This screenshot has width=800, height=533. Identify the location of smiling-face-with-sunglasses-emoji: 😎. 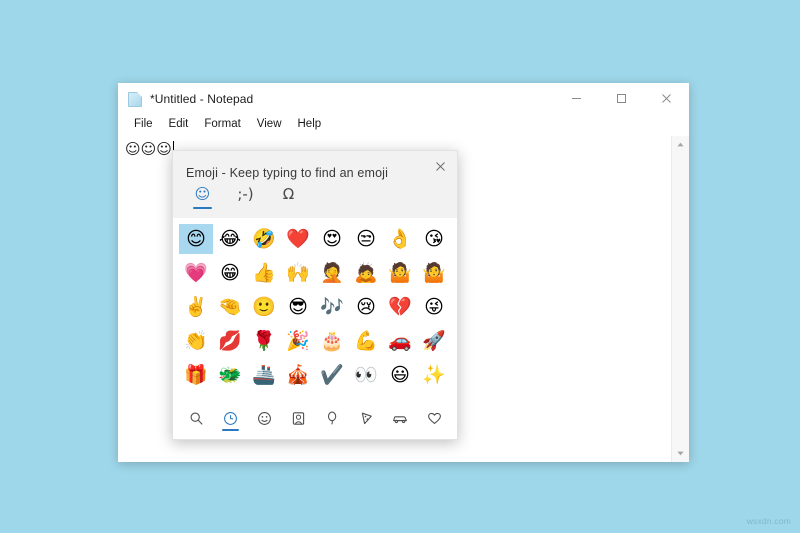
(298, 307).